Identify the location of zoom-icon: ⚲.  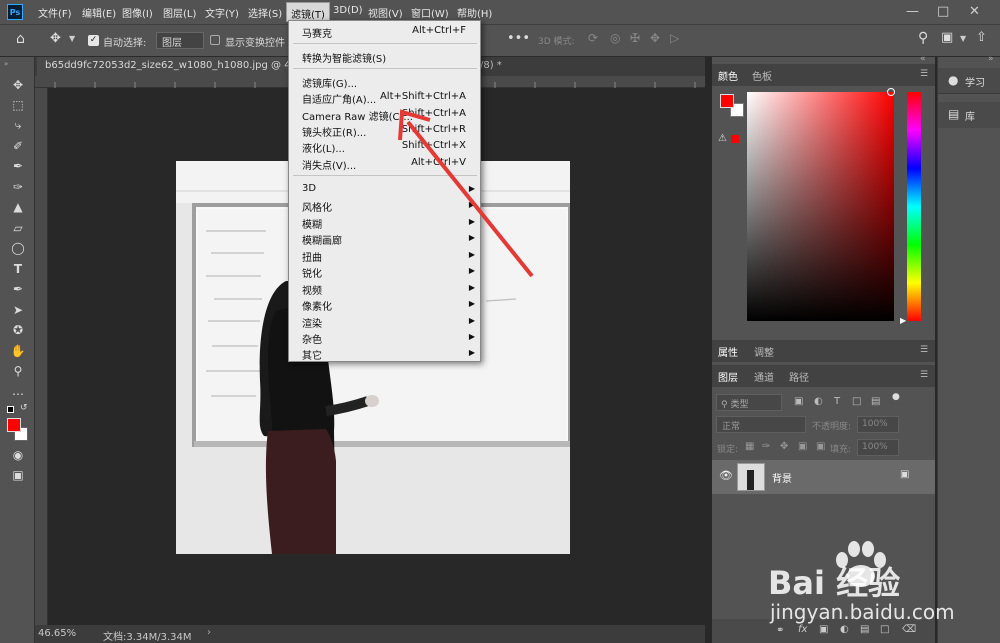
(18, 371).